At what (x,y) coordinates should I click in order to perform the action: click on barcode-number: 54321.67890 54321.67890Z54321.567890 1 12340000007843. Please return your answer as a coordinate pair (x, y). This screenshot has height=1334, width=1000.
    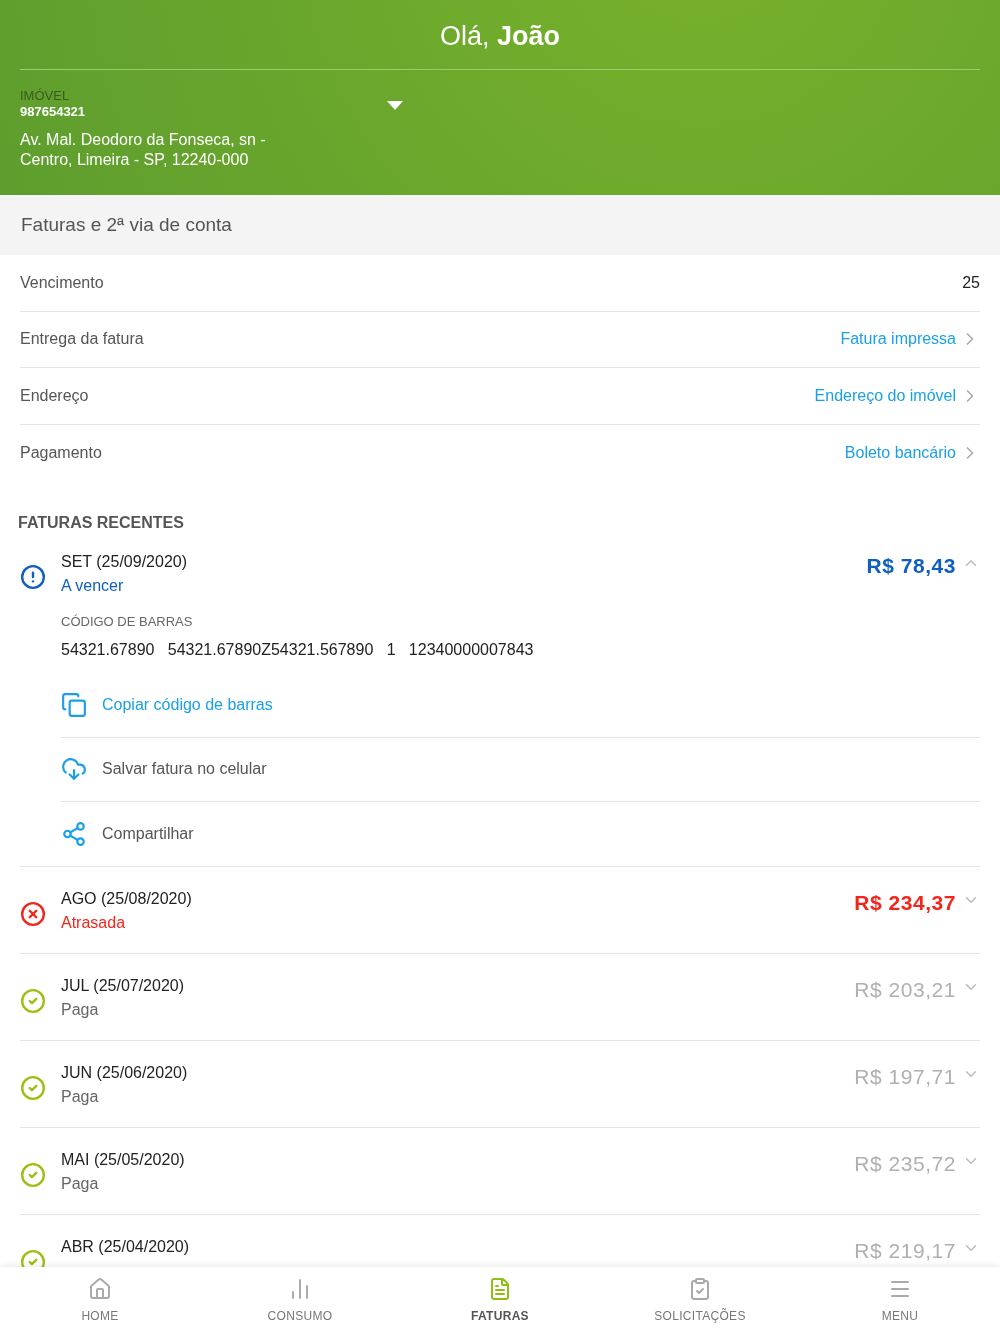
    Looking at the image, I should click on (298, 649).